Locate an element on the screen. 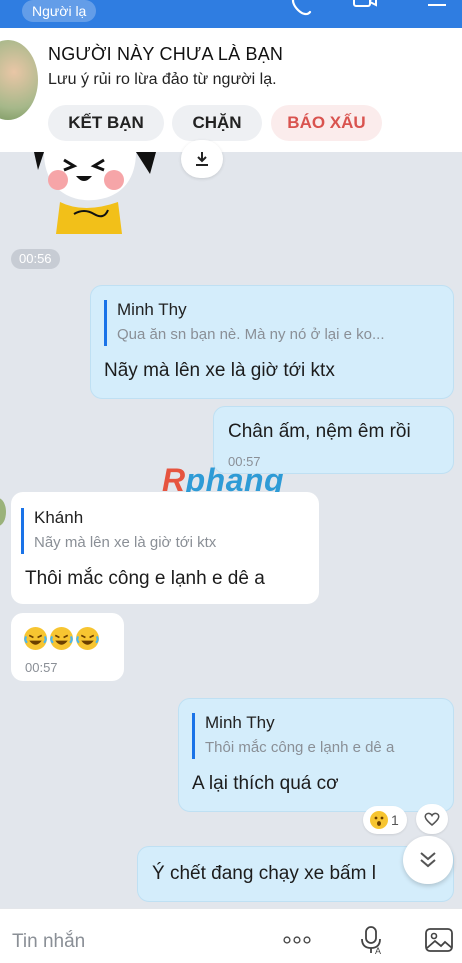 The image size is (462, 963). image-picker-icon is located at coordinates (439, 940).